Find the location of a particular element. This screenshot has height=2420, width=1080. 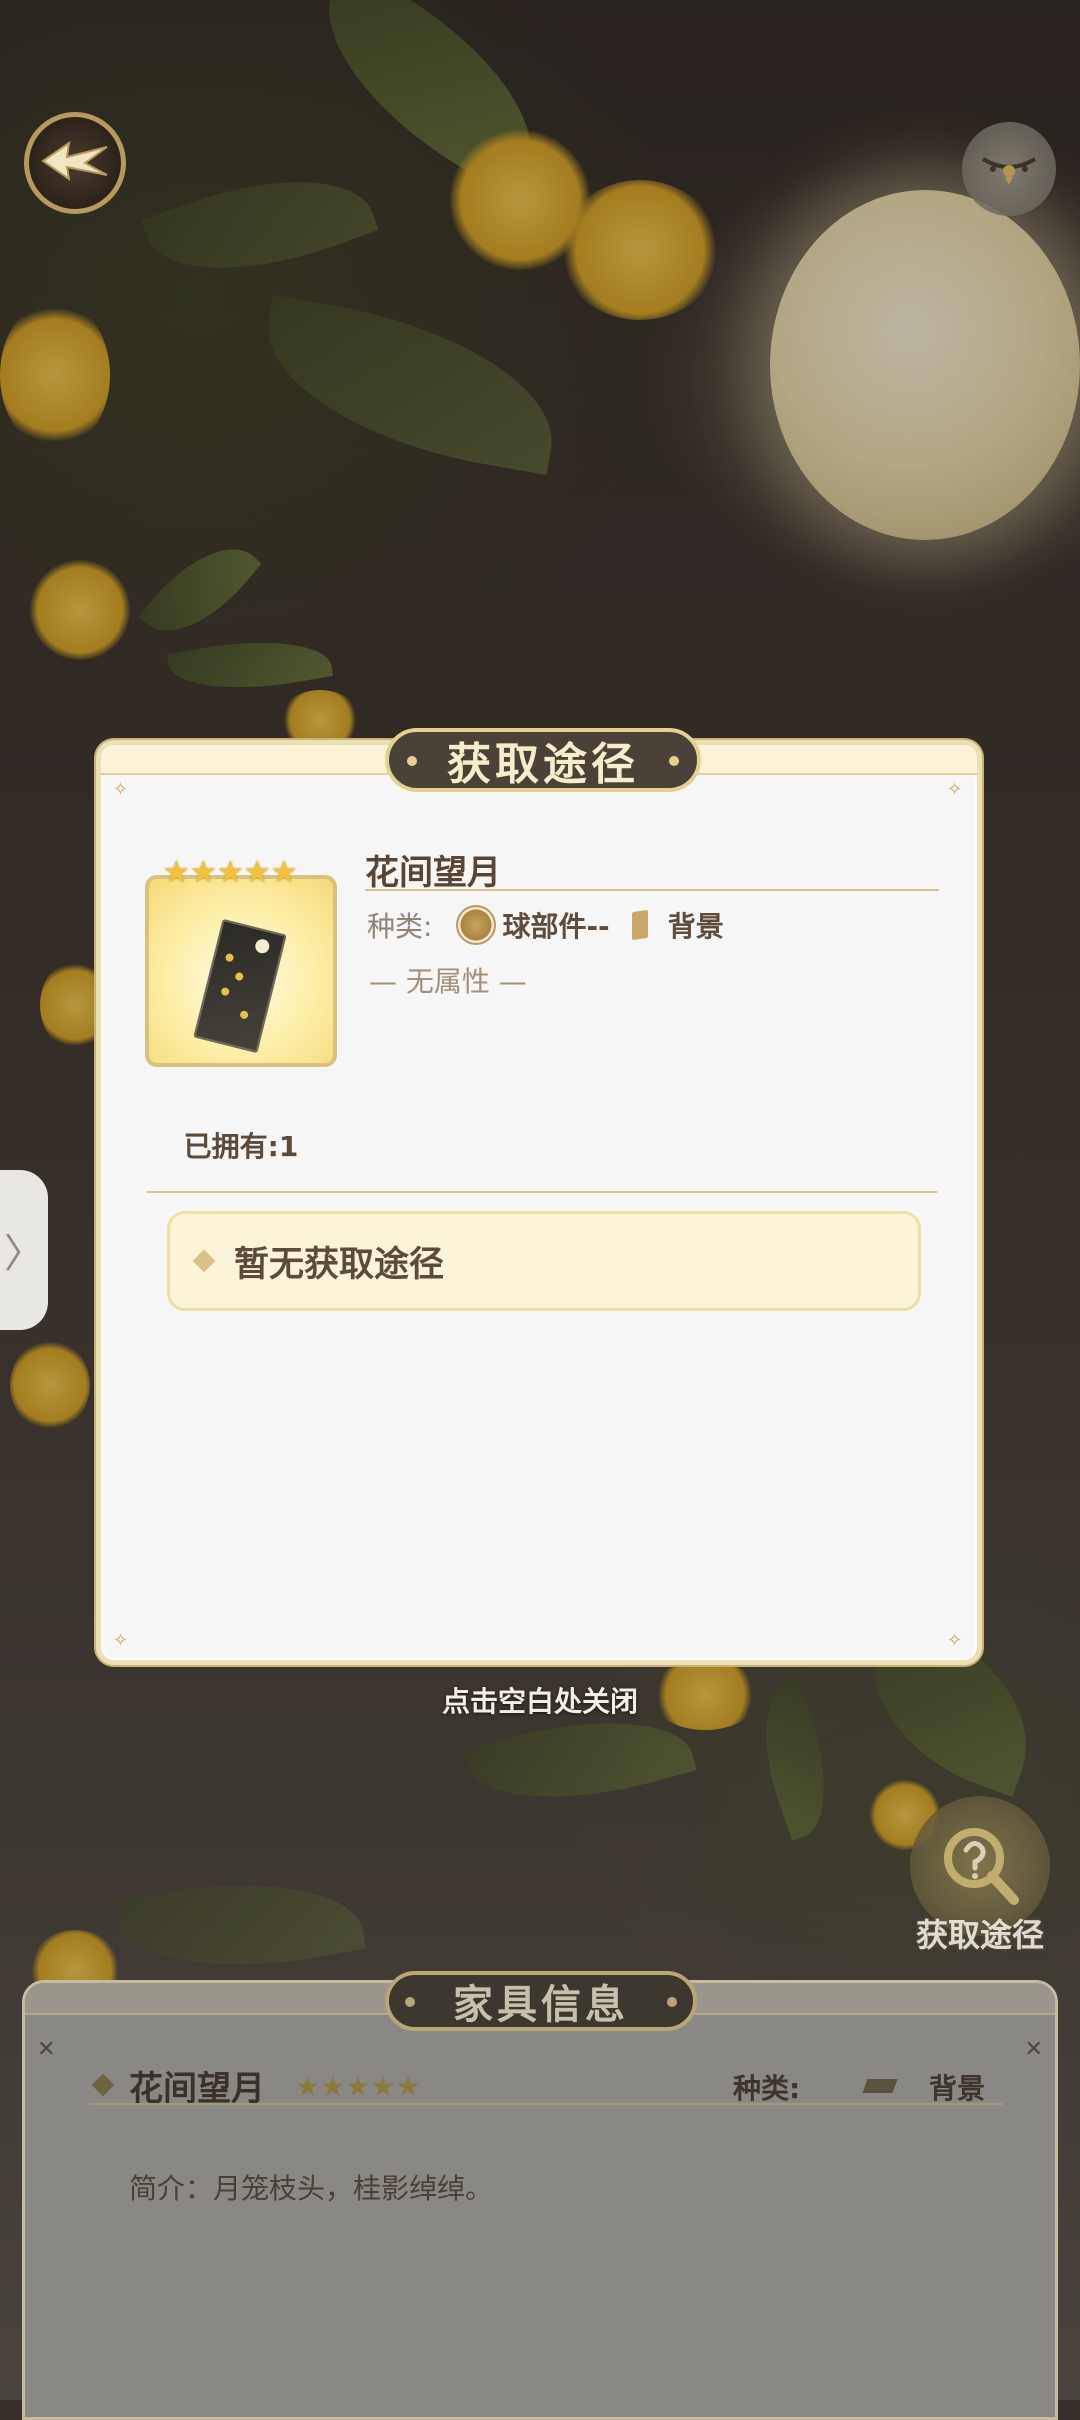

attribute-text: — 无属性 — is located at coordinates (448, 981).